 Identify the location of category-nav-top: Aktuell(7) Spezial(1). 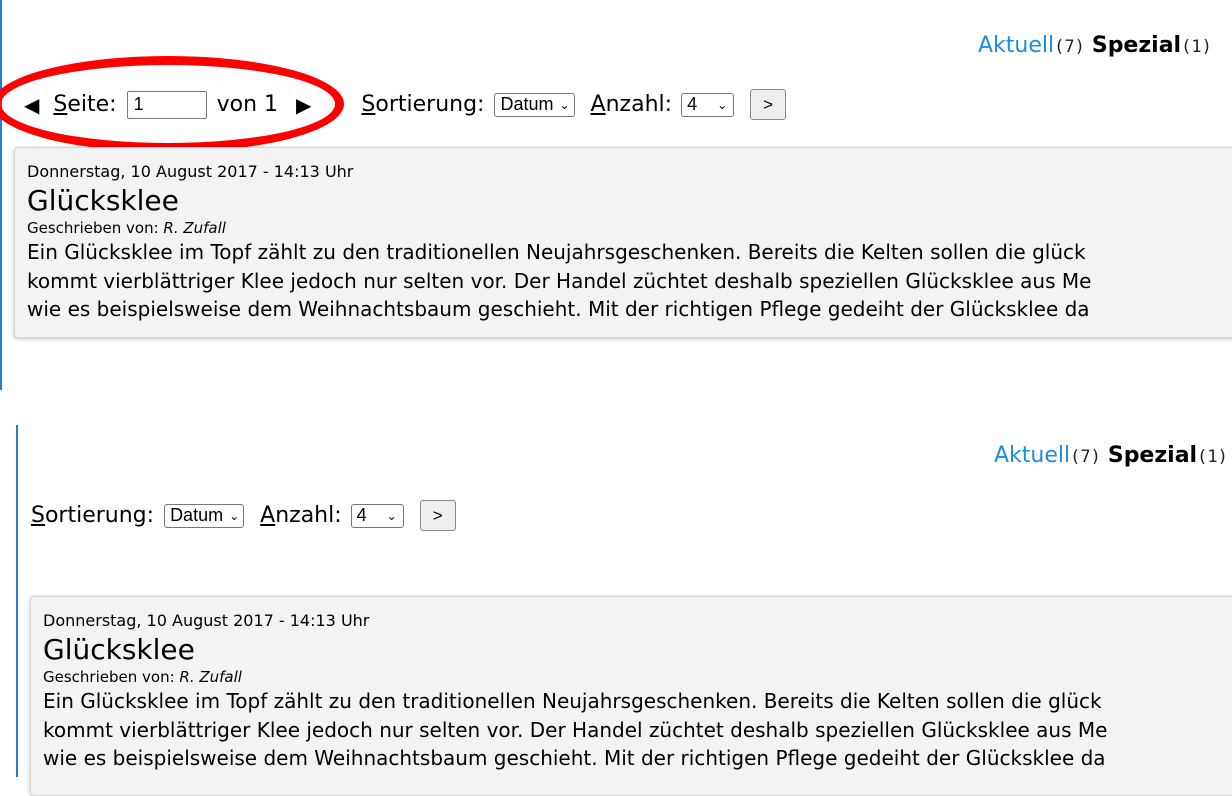
(1095, 45).